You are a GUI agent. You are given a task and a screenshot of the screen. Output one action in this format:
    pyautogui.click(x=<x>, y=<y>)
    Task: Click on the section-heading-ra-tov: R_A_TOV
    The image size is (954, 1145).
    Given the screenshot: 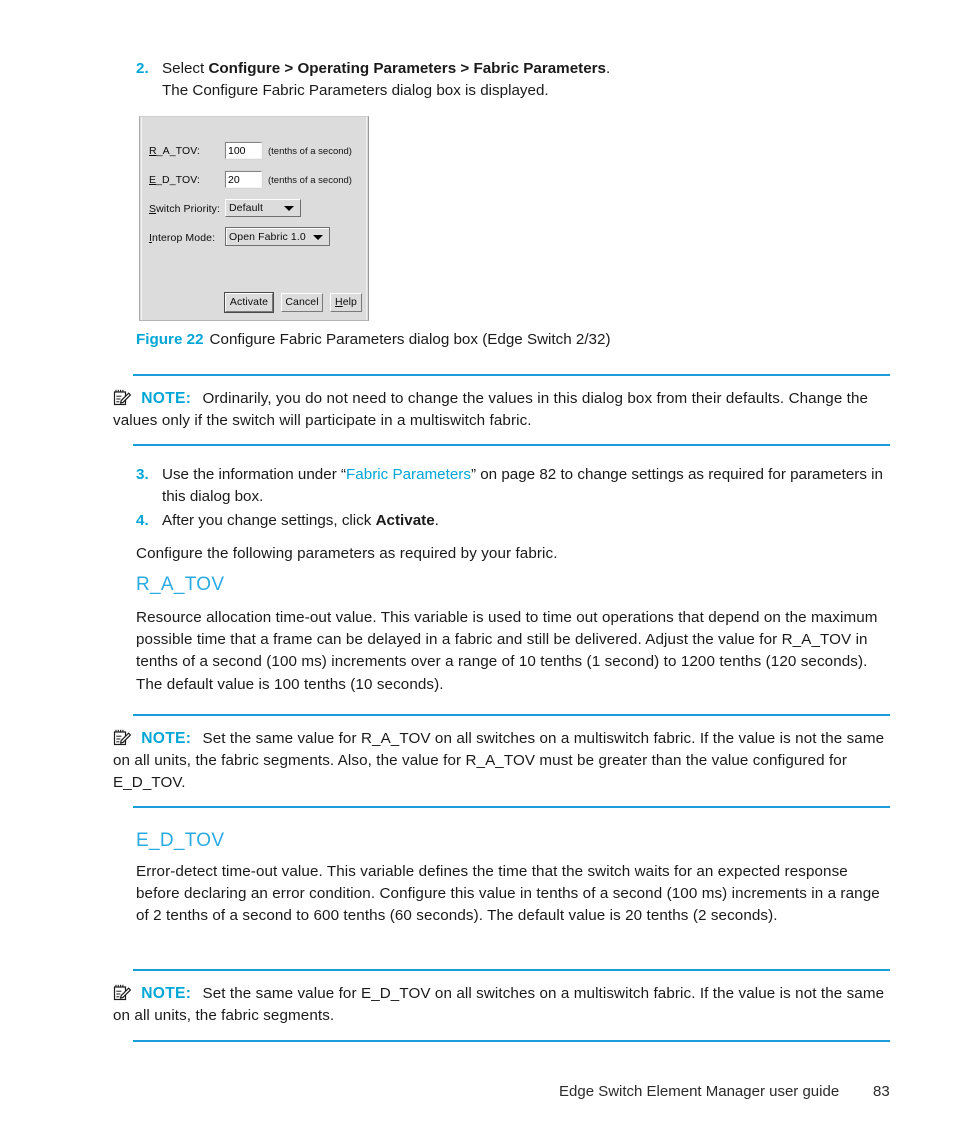 What is the action you would take?
    pyautogui.click(x=180, y=584)
    